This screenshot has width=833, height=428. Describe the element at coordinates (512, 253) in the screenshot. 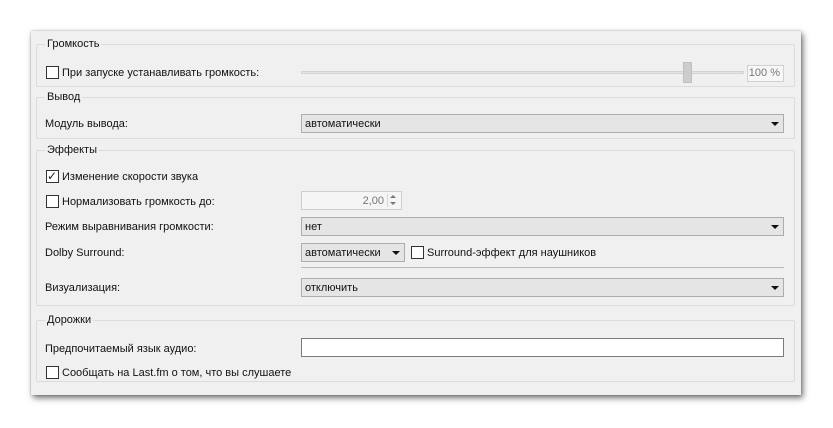

I see `headphones-surround-label: Surround-эффект для наушников` at that location.